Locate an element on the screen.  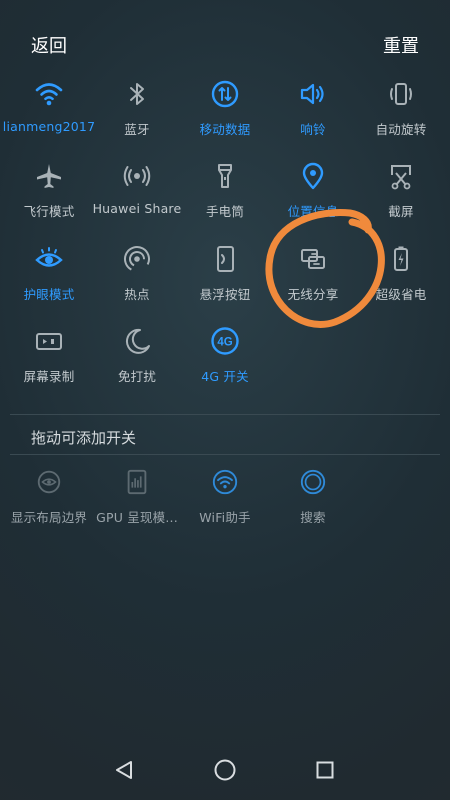
wifi-icon is located at coordinates (49, 94).